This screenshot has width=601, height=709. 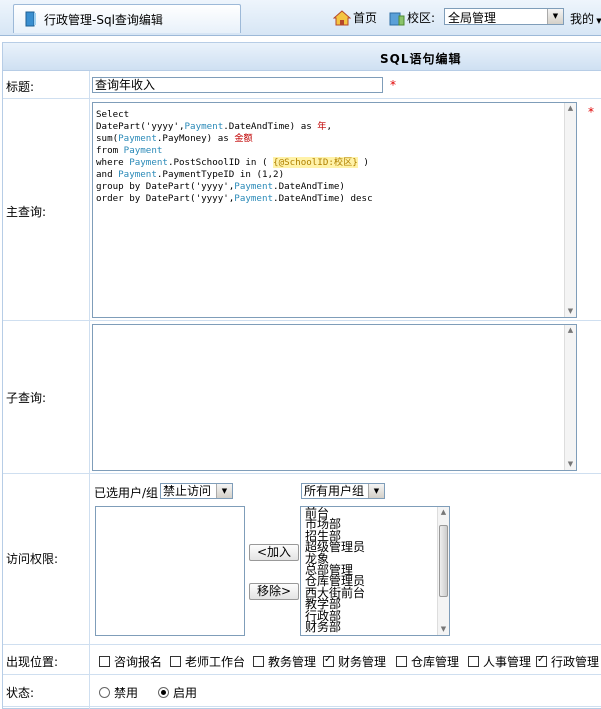 I want to click on tab-sql-editor: 行政管理-Sql查询编辑, so click(x=127, y=18).